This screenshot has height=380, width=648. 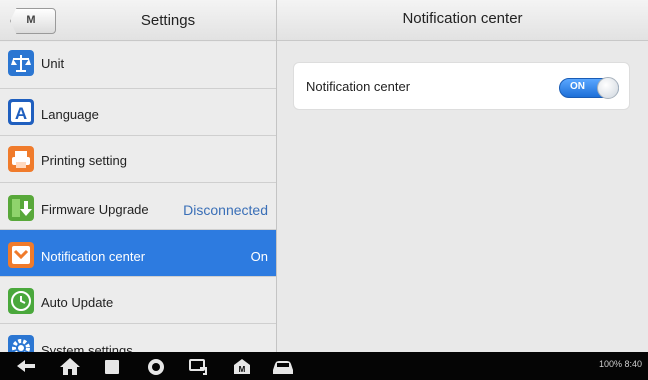 I want to click on notification-toggle: ON, so click(x=589, y=88).